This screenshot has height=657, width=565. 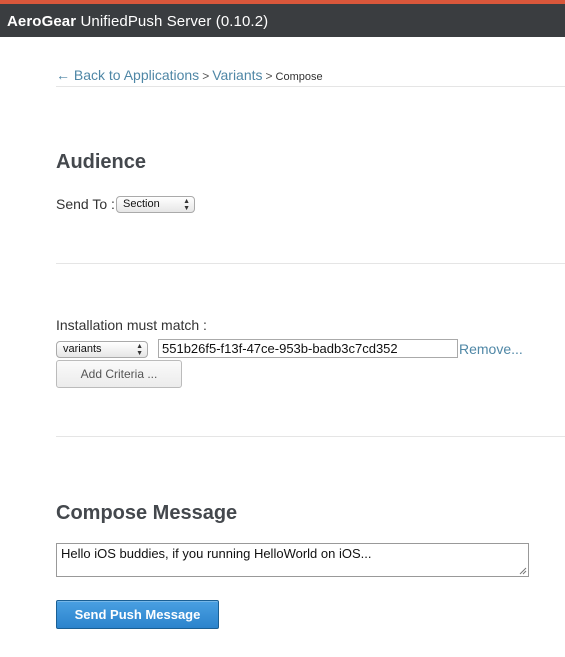 What do you see at coordinates (137, 614) in the screenshot?
I see `send-push-message-button: Send Push Message` at bounding box center [137, 614].